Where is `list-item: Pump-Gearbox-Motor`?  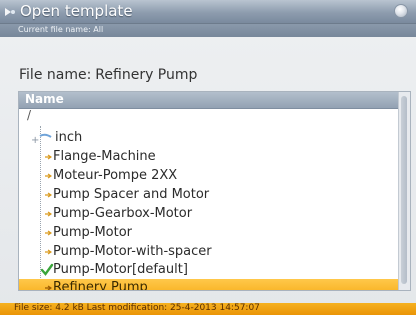
list-item: Pump-Gearbox-Motor is located at coordinates (209, 214).